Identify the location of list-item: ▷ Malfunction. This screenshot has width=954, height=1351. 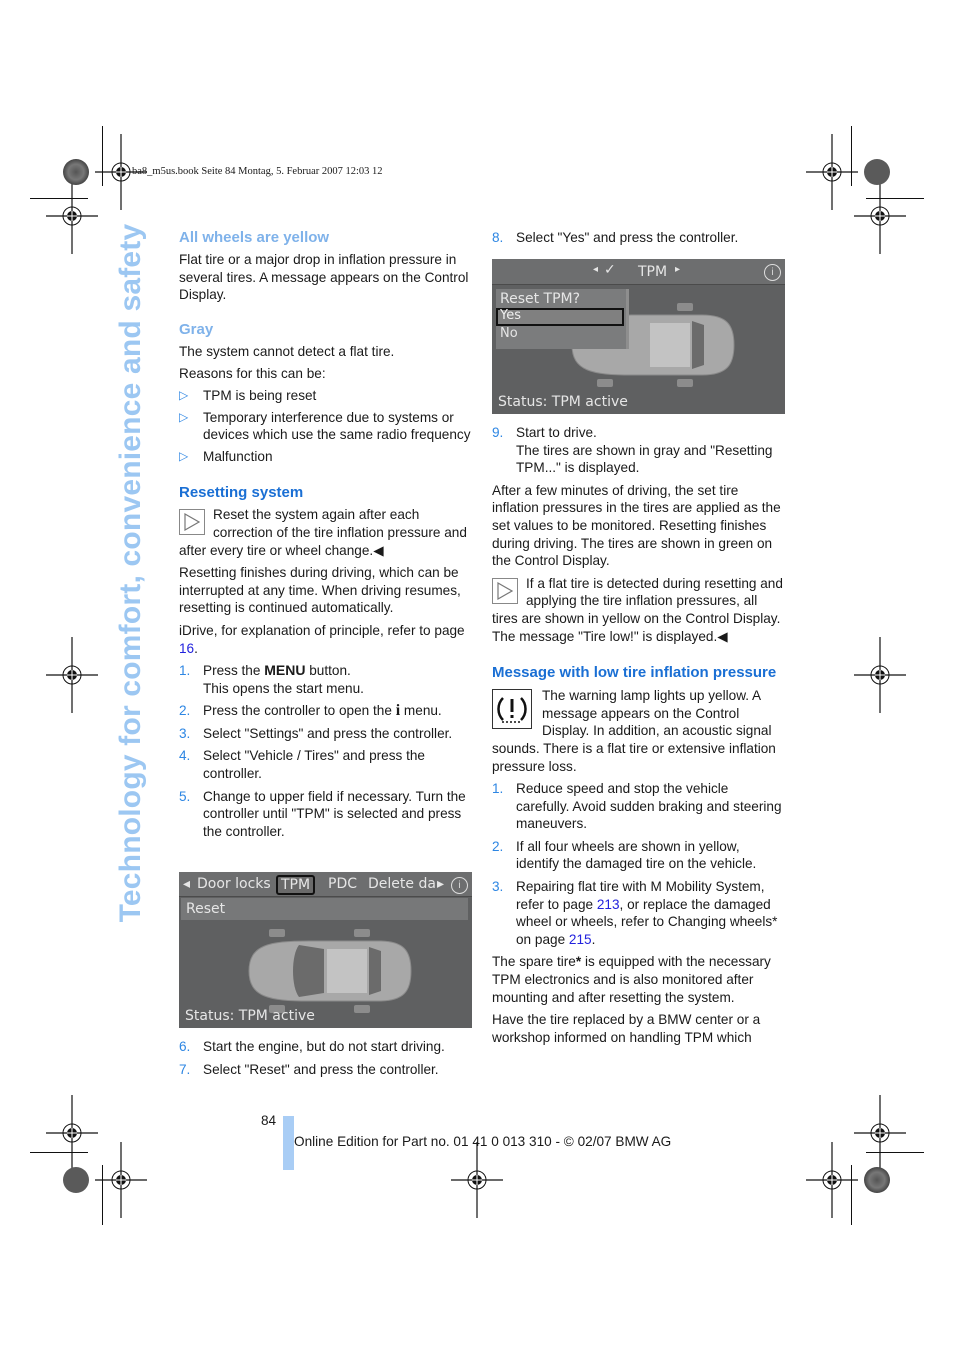
(226, 456).